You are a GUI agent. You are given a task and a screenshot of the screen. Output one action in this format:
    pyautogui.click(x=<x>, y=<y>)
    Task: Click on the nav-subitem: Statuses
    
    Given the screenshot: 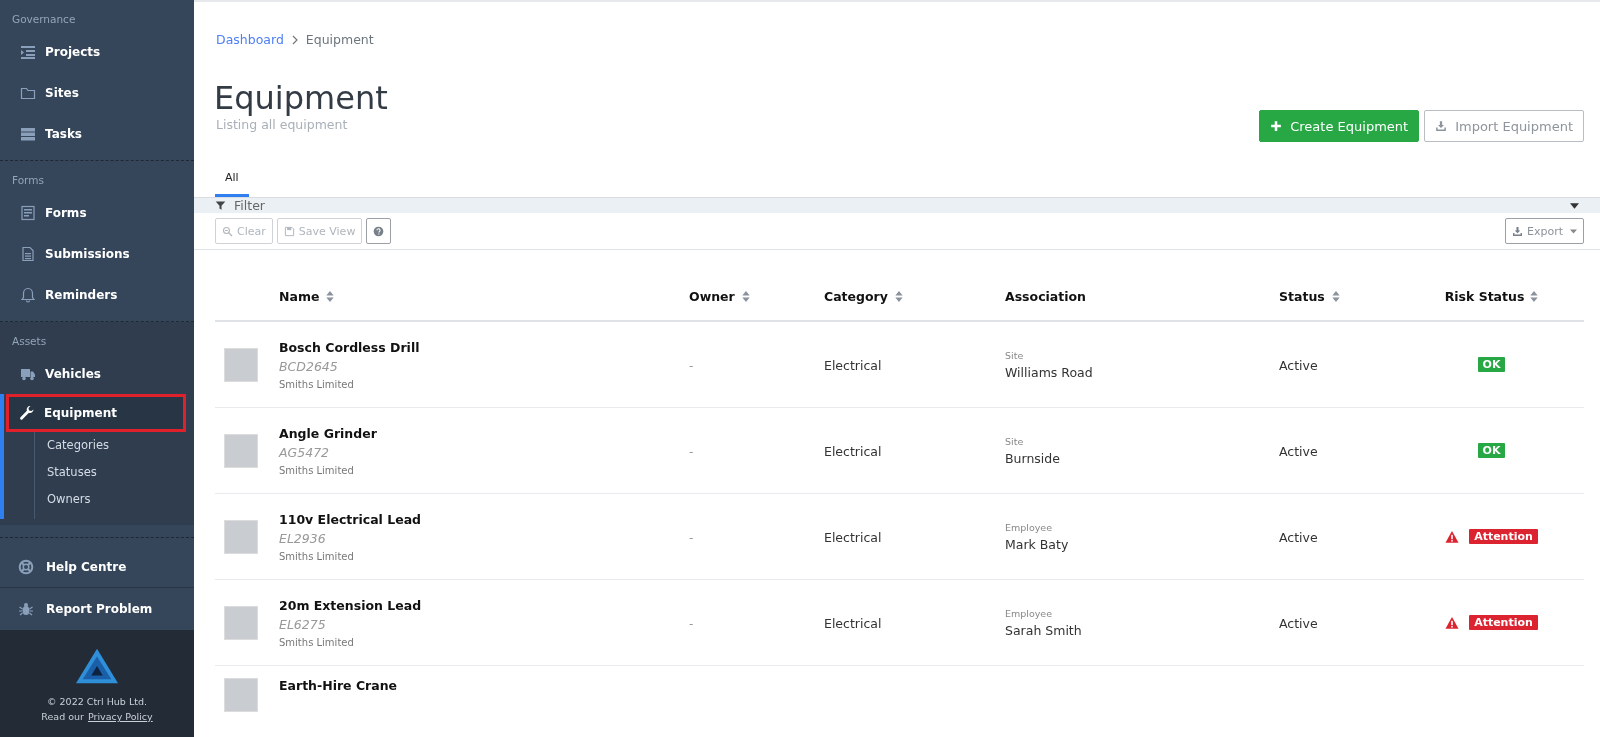 What is the action you would take?
    pyautogui.click(x=114, y=472)
    